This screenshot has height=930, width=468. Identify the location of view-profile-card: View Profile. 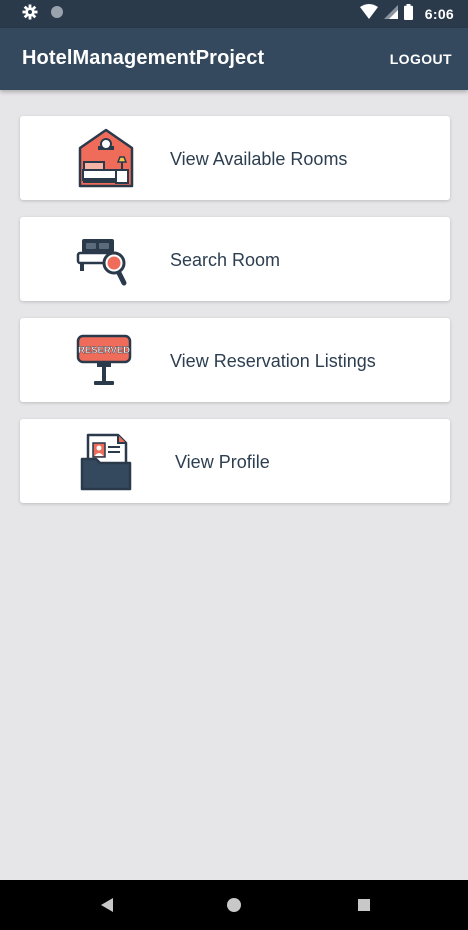
(235, 461).